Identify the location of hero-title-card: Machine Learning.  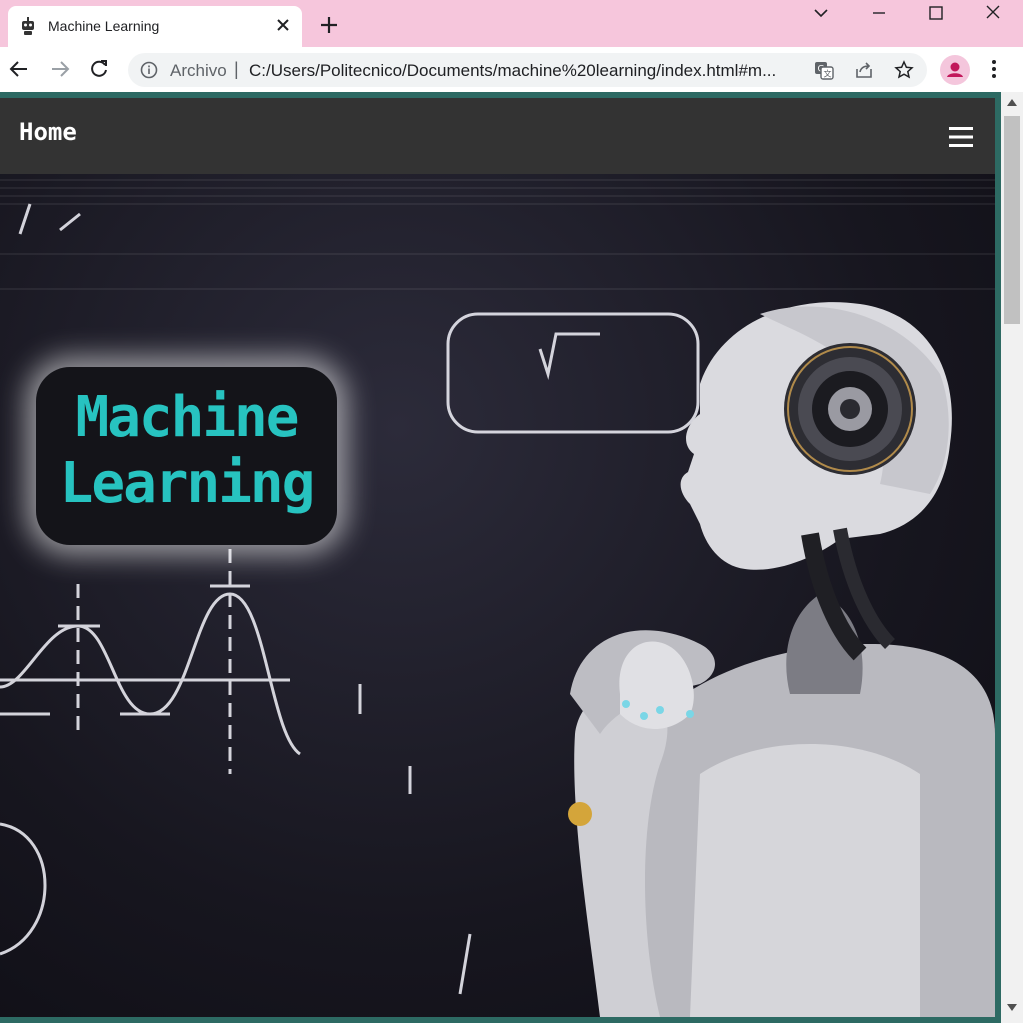
(186, 456).